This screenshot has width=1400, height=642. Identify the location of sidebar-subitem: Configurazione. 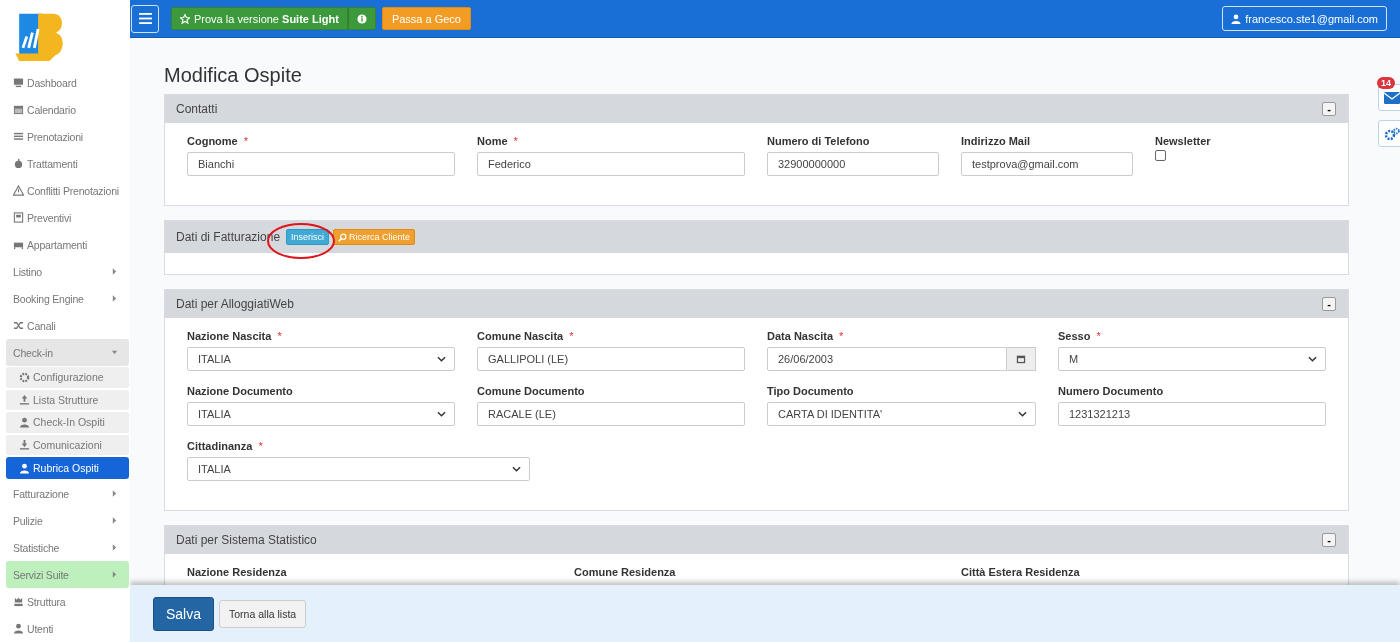
(67, 377).